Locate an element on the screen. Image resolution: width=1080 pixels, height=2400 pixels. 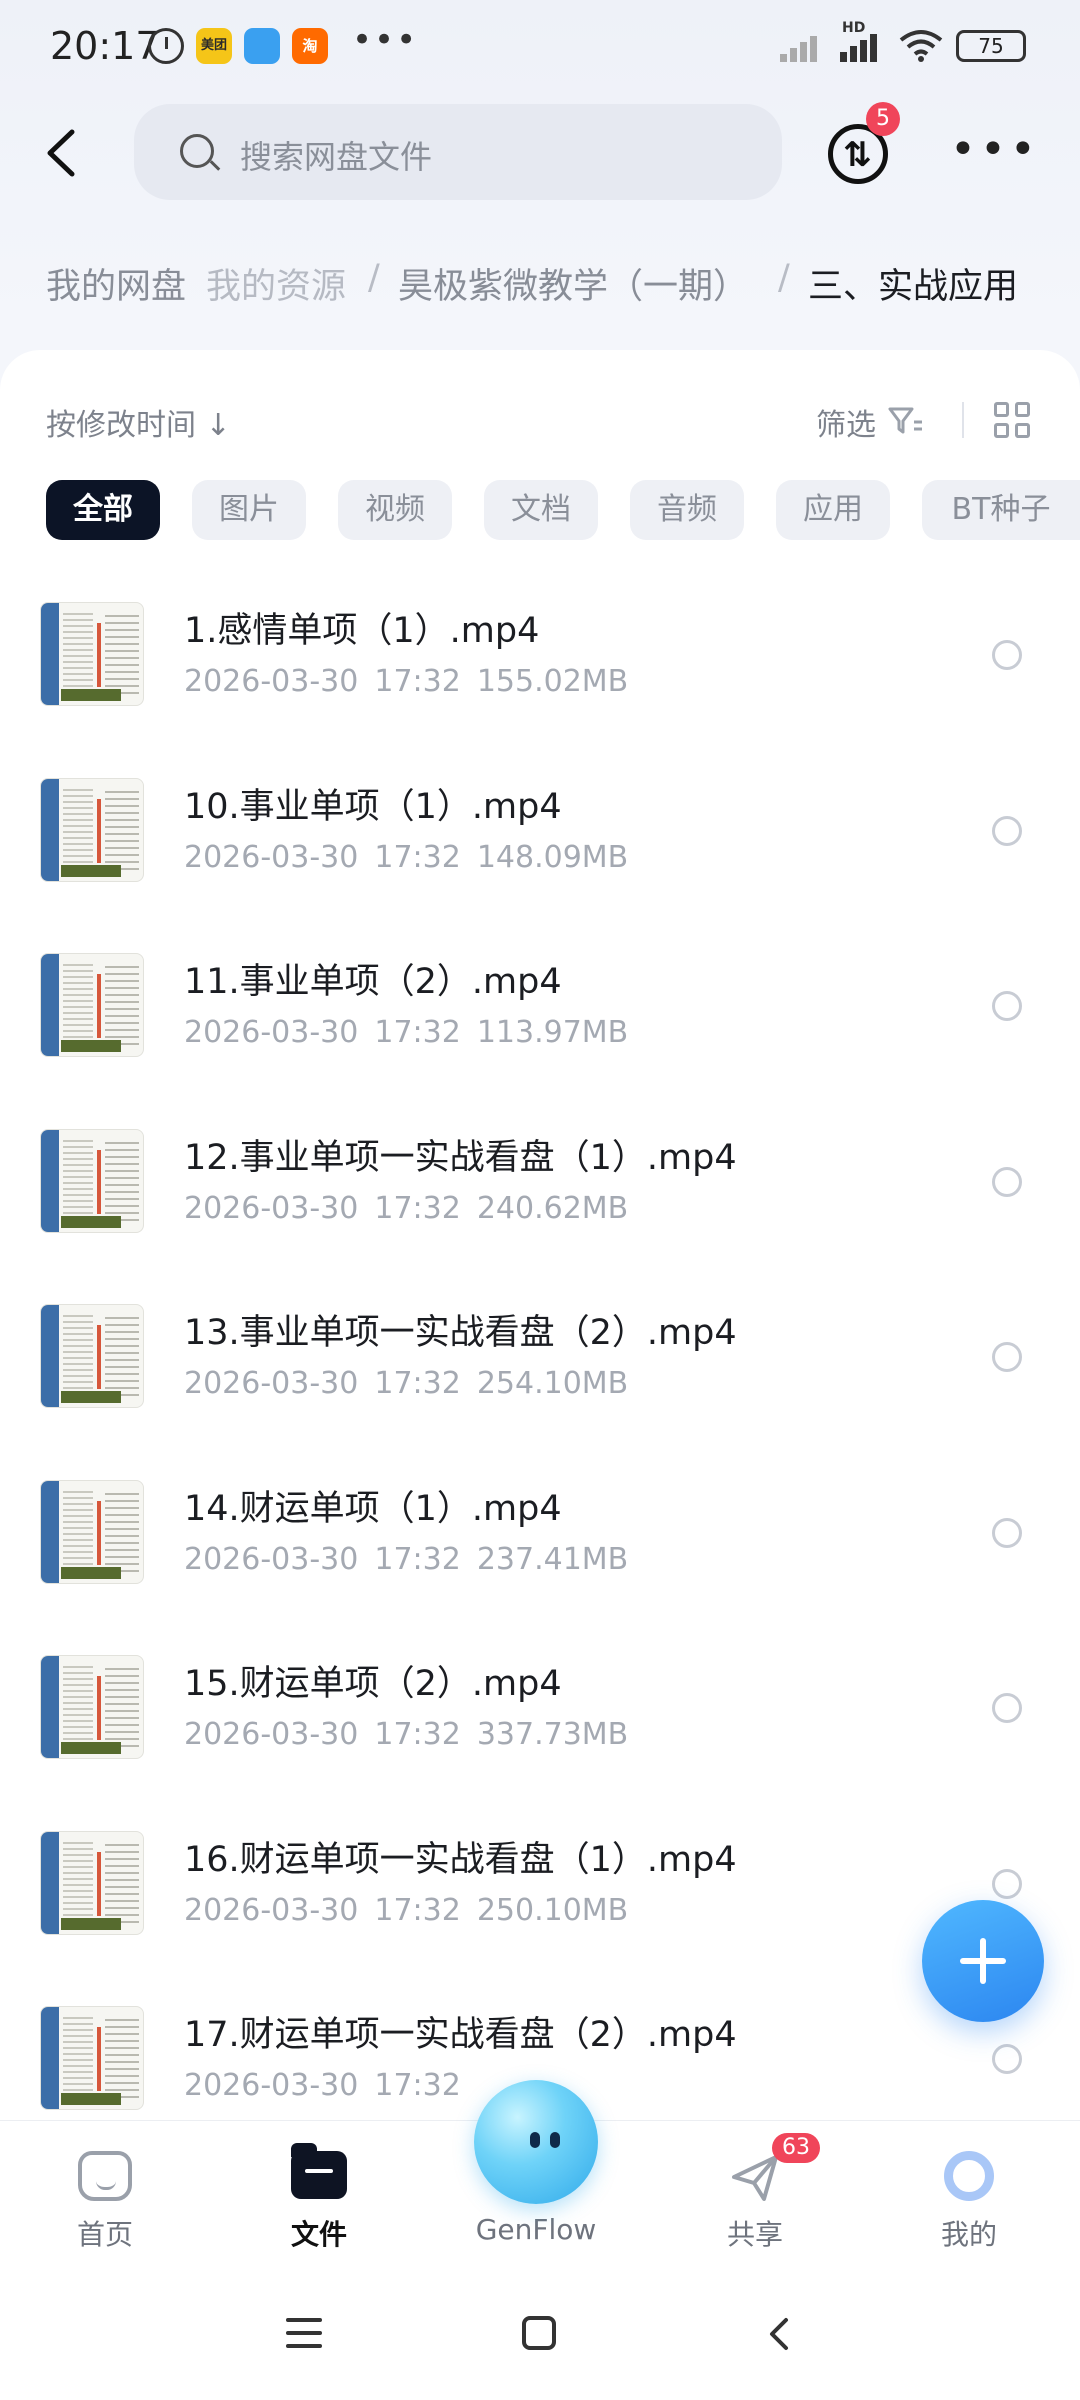
orb-eye-right is located at coordinates (555, 2140).